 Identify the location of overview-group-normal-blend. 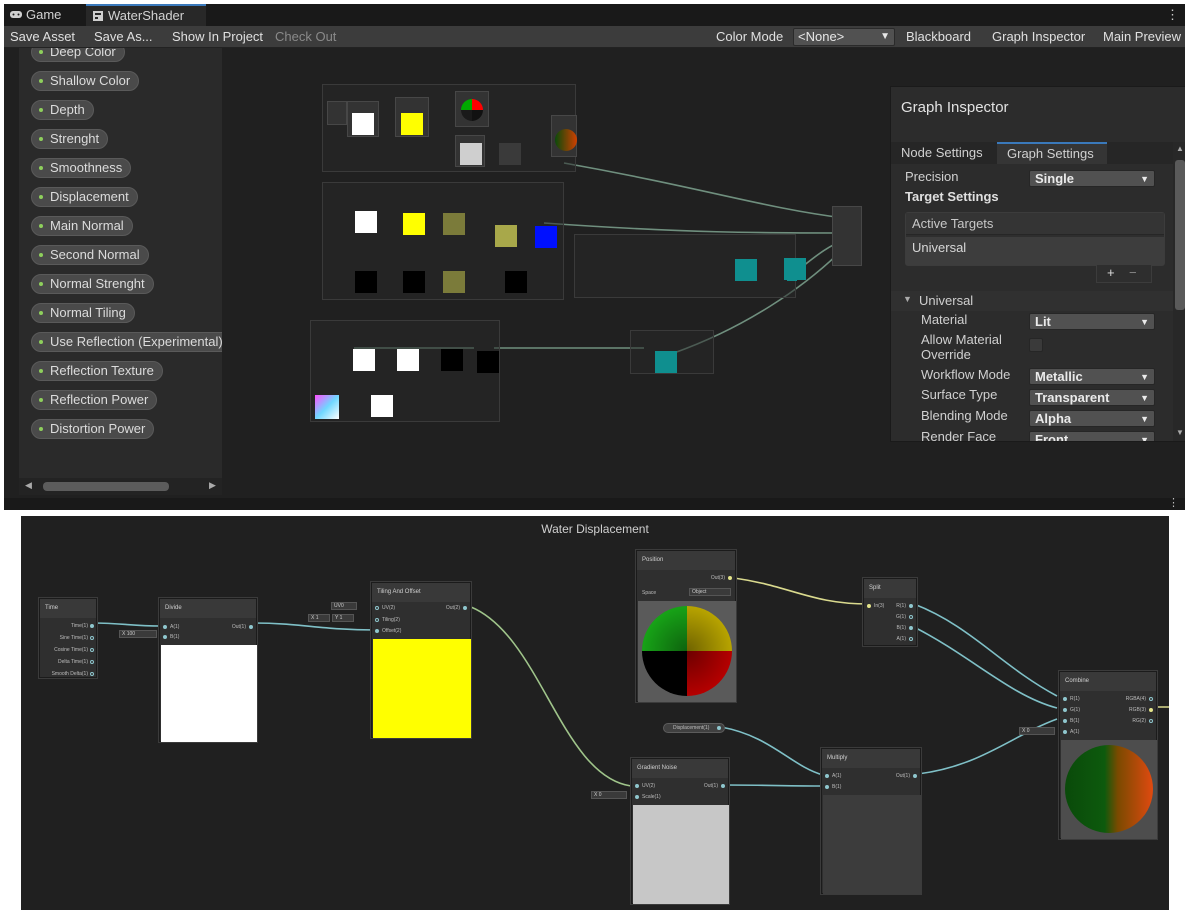
(685, 266).